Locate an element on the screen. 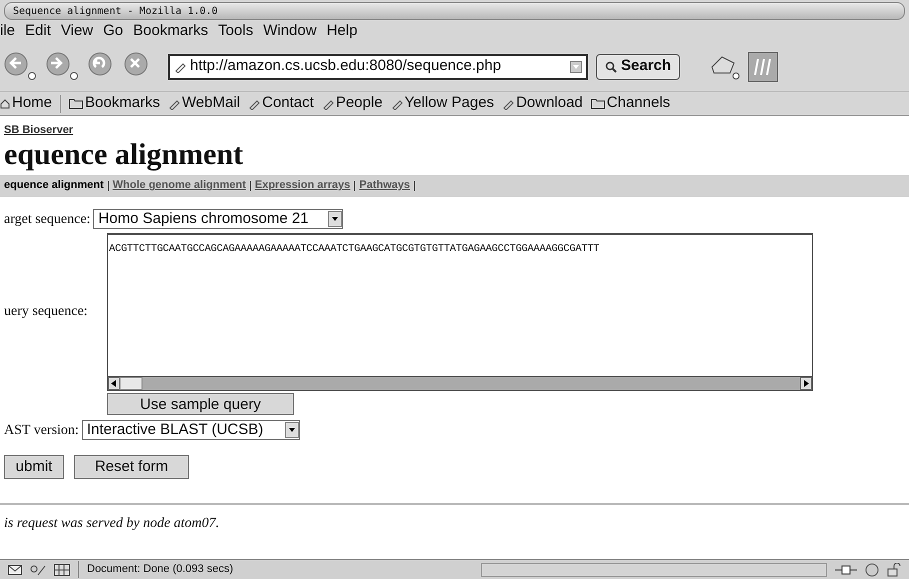  grid-icon is located at coordinates (62, 570).